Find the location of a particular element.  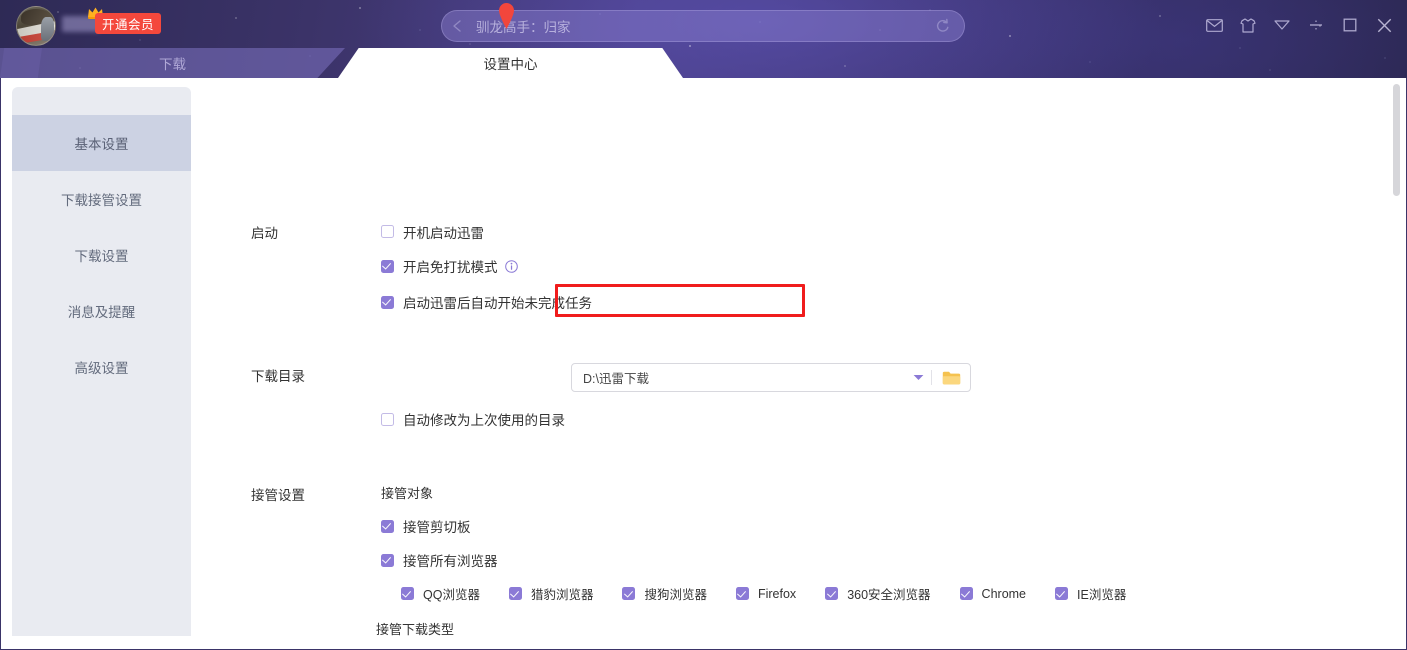

checkbox-browser-chrome-label: Chrome is located at coordinates (1004, 593).